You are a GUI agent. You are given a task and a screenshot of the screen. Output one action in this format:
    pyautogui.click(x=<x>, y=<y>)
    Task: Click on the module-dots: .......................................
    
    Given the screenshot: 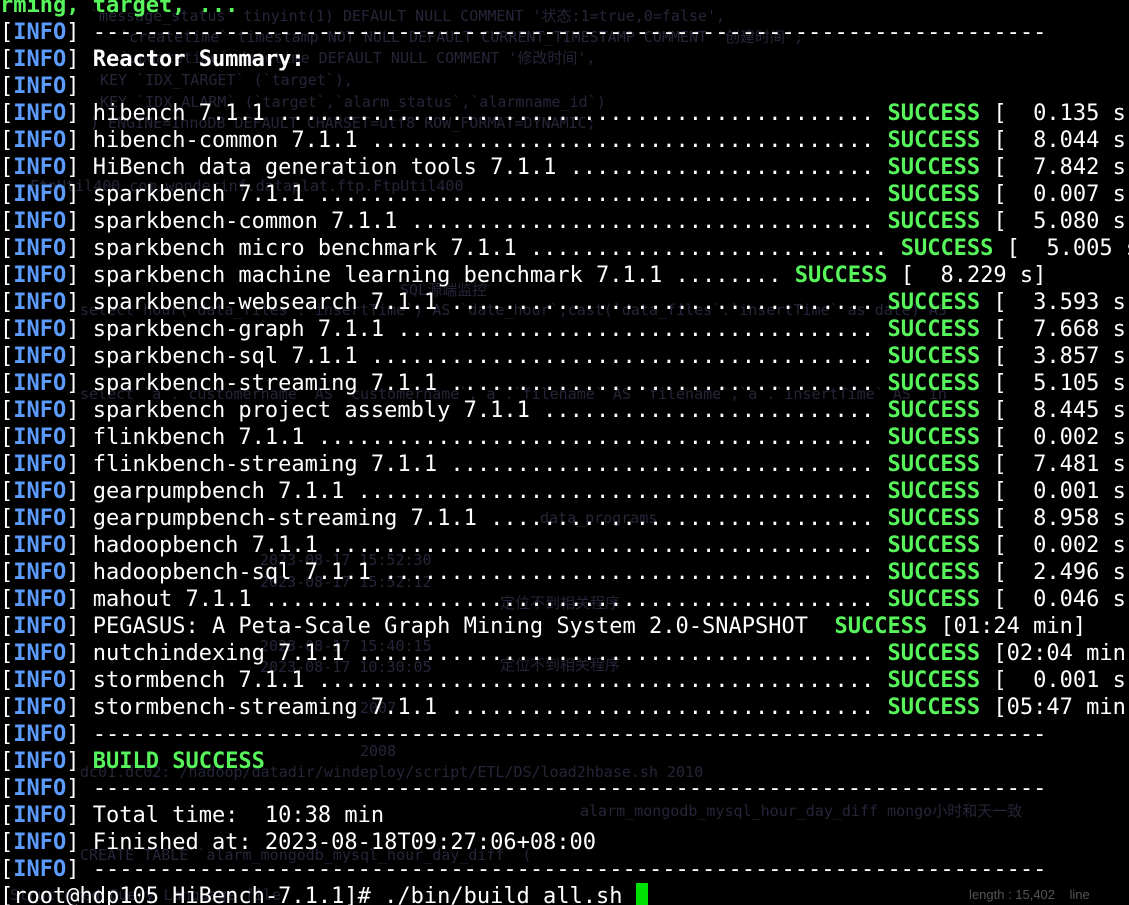 What is the action you would take?
    pyautogui.click(x=616, y=653)
    